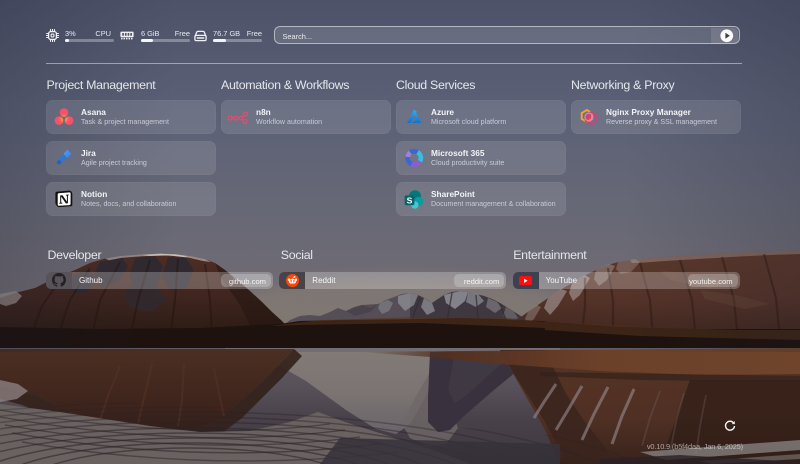 This screenshot has width=800, height=464. What do you see at coordinates (410, 200) in the screenshot?
I see `svg-text: S` at bounding box center [410, 200].